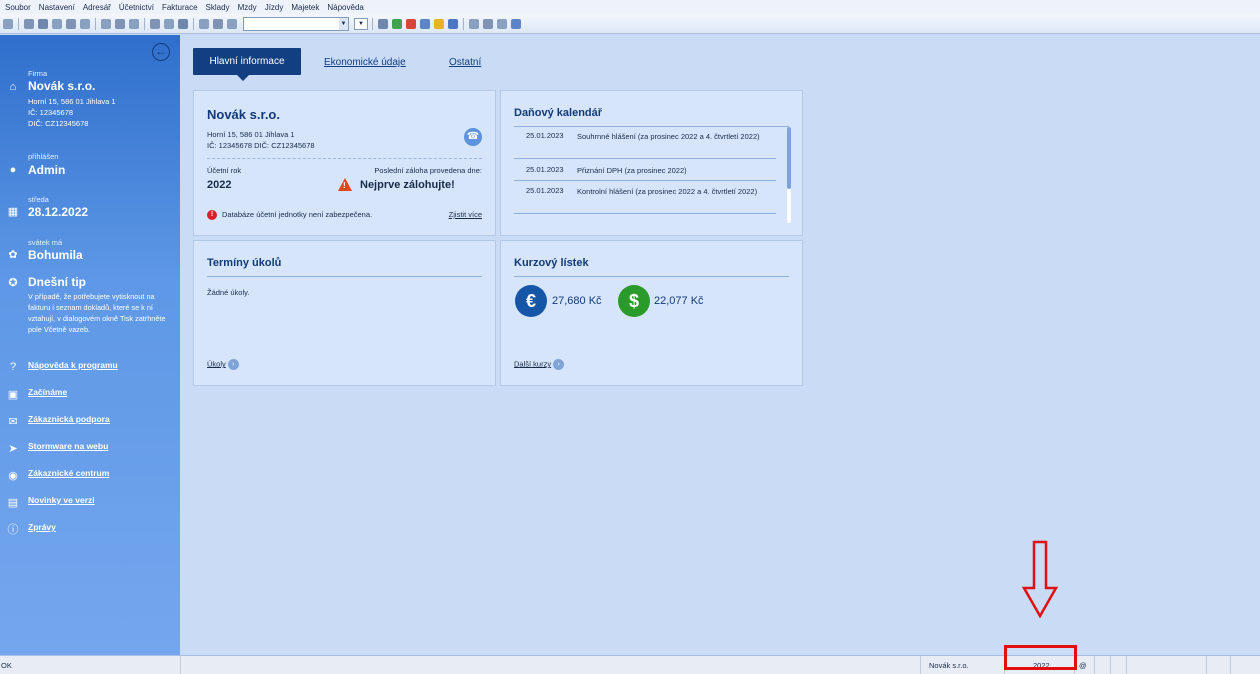 The width and height of the screenshot is (1260, 674). I want to click on preview-icon, so click(57, 23).